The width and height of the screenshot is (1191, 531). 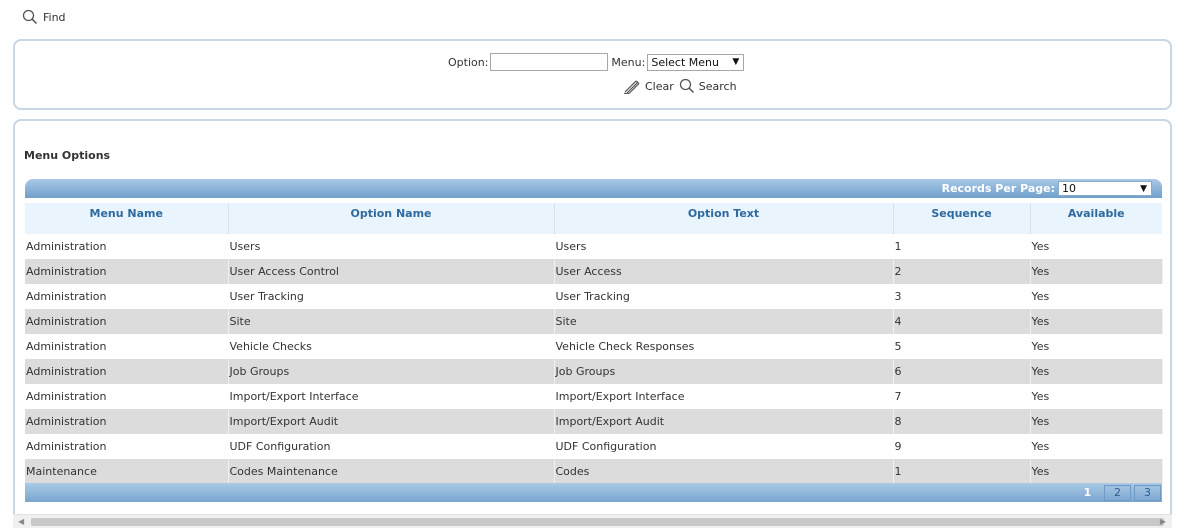 I want to click on menu-select: Select Menu ▼, so click(x=696, y=62).